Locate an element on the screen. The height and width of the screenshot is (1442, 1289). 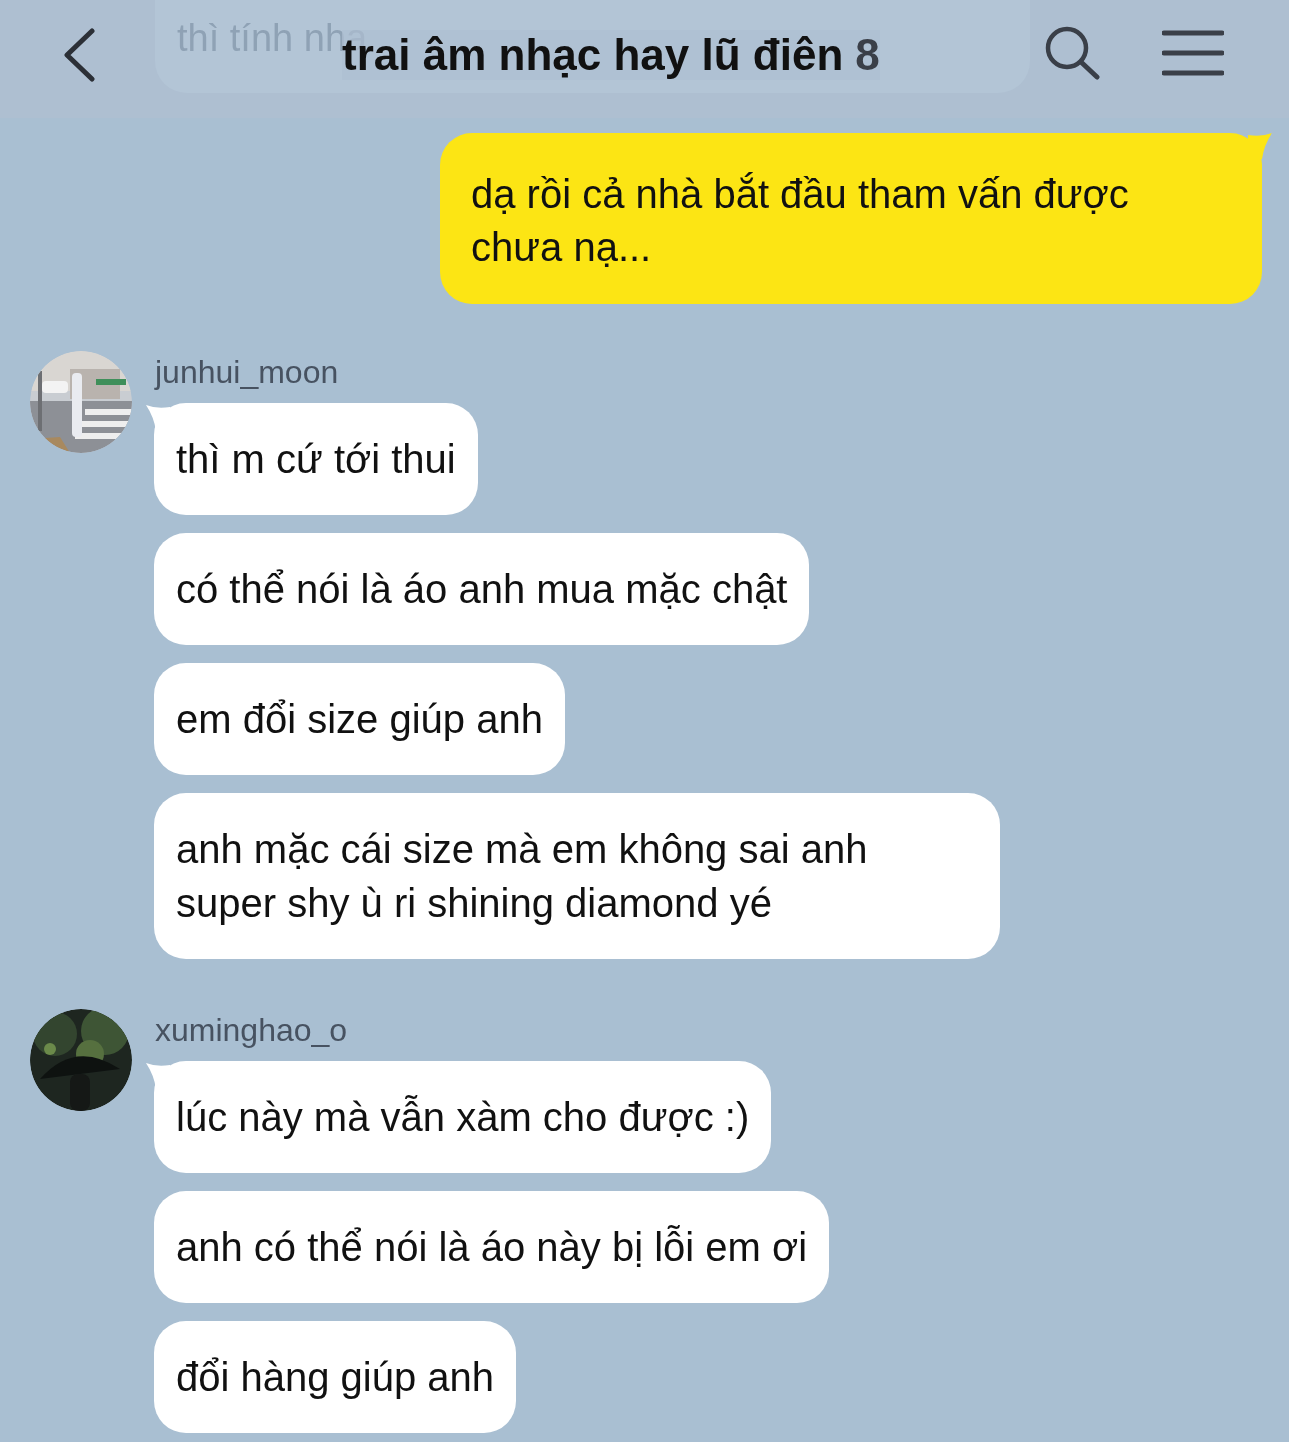
message-bubble: anh có thể nói là áo này bị lỗi em ơi is located at coordinates (492, 1247).